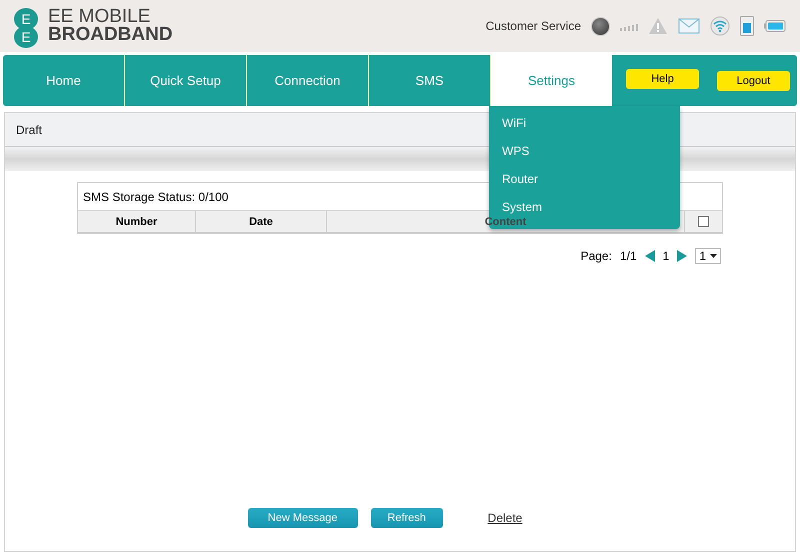 This screenshot has height=555, width=800. I want to click on current-page: 1, so click(666, 256).